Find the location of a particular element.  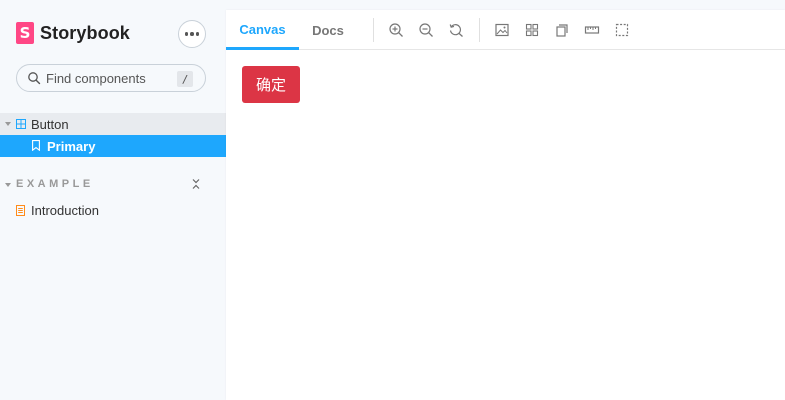

zoom-in-button is located at coordinates (396, 30).